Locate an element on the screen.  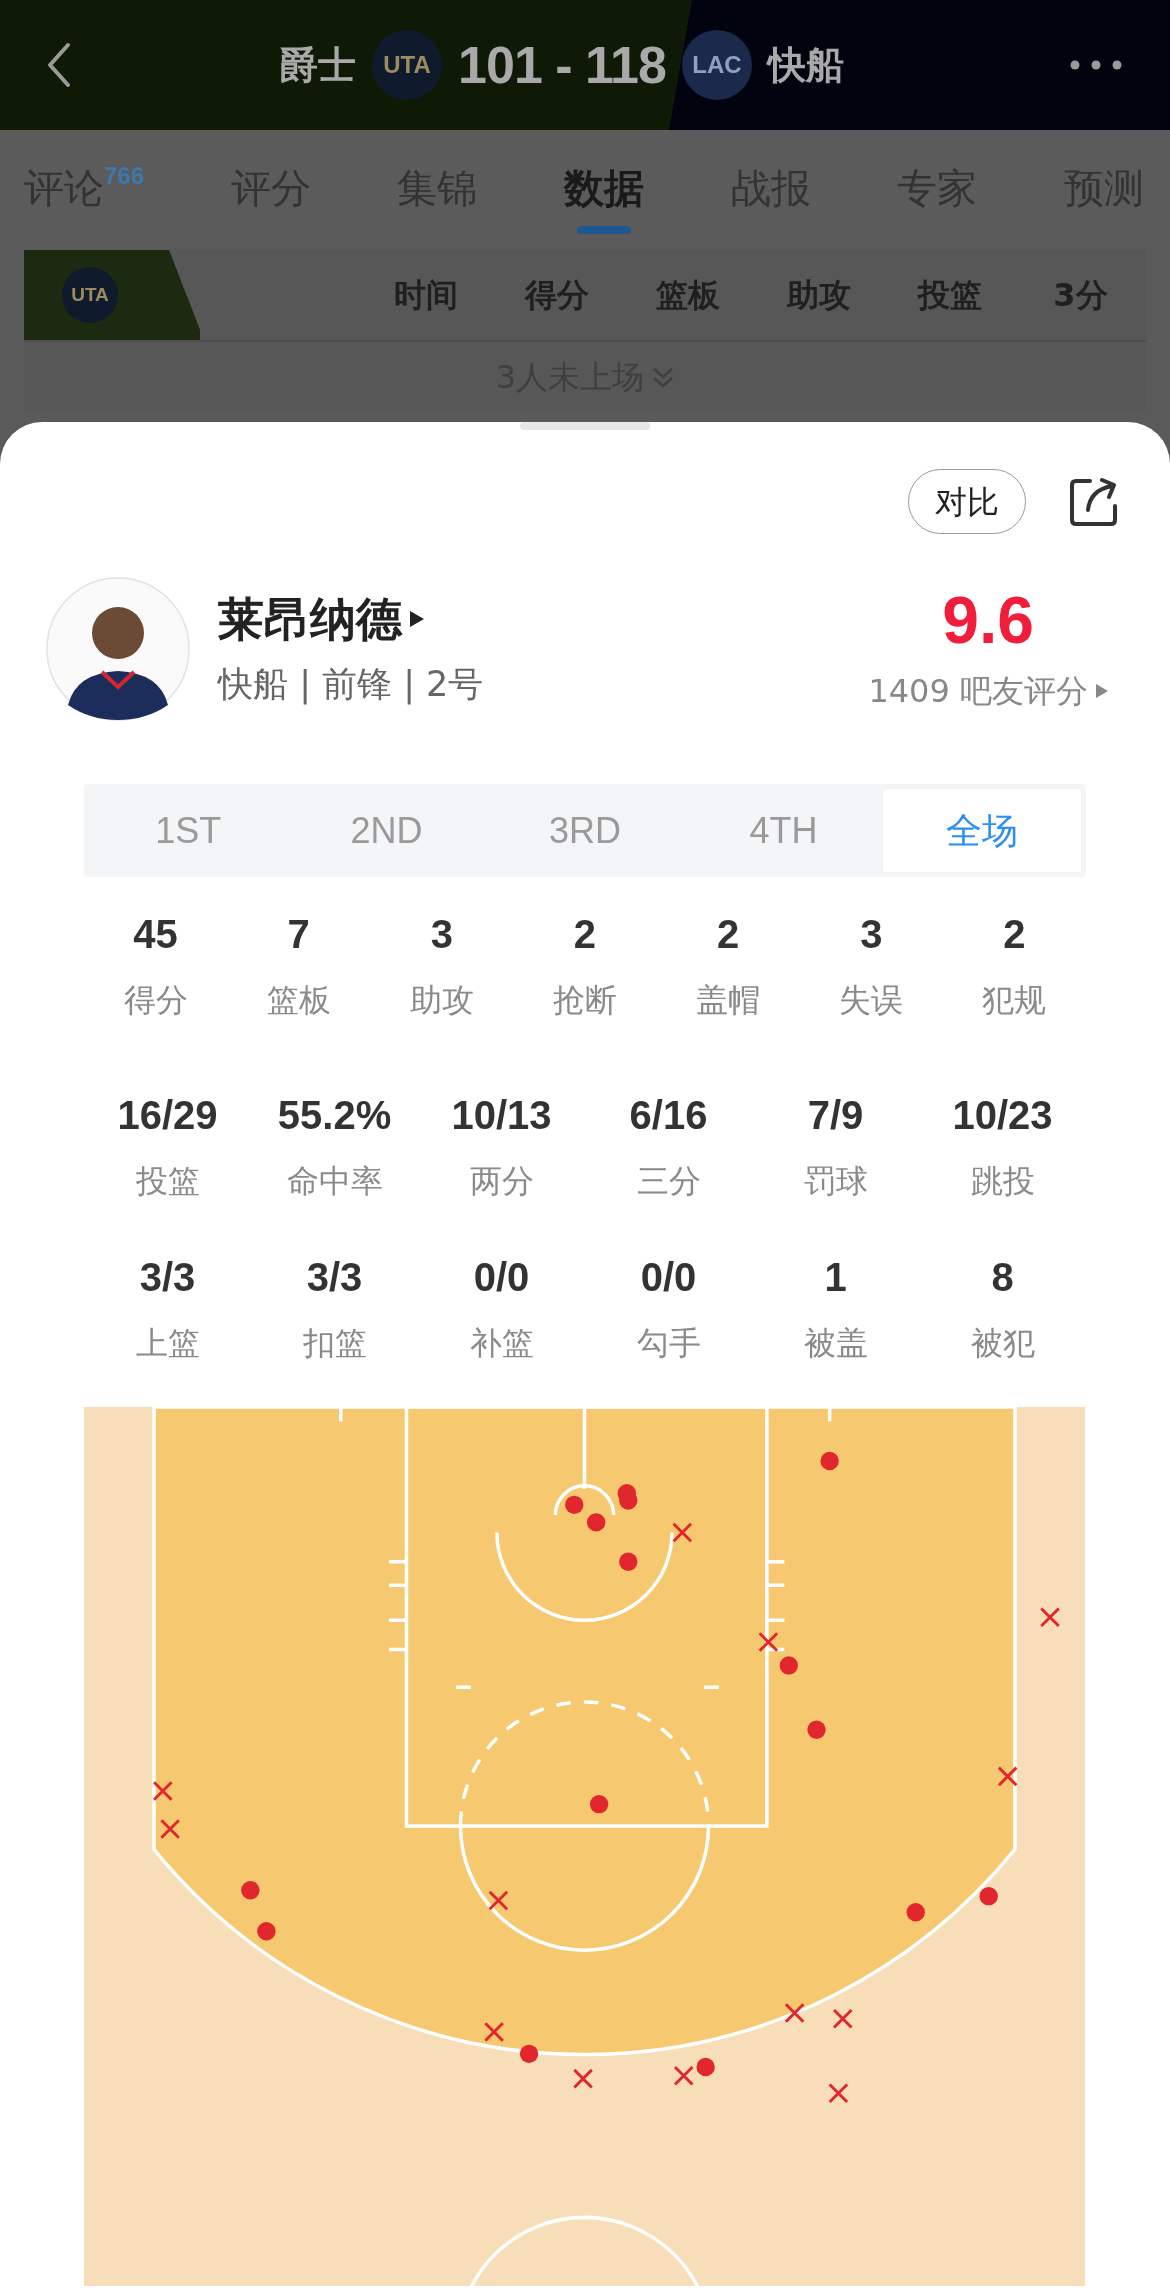
team-name: 爵士 is located at coordinates (318, 65).